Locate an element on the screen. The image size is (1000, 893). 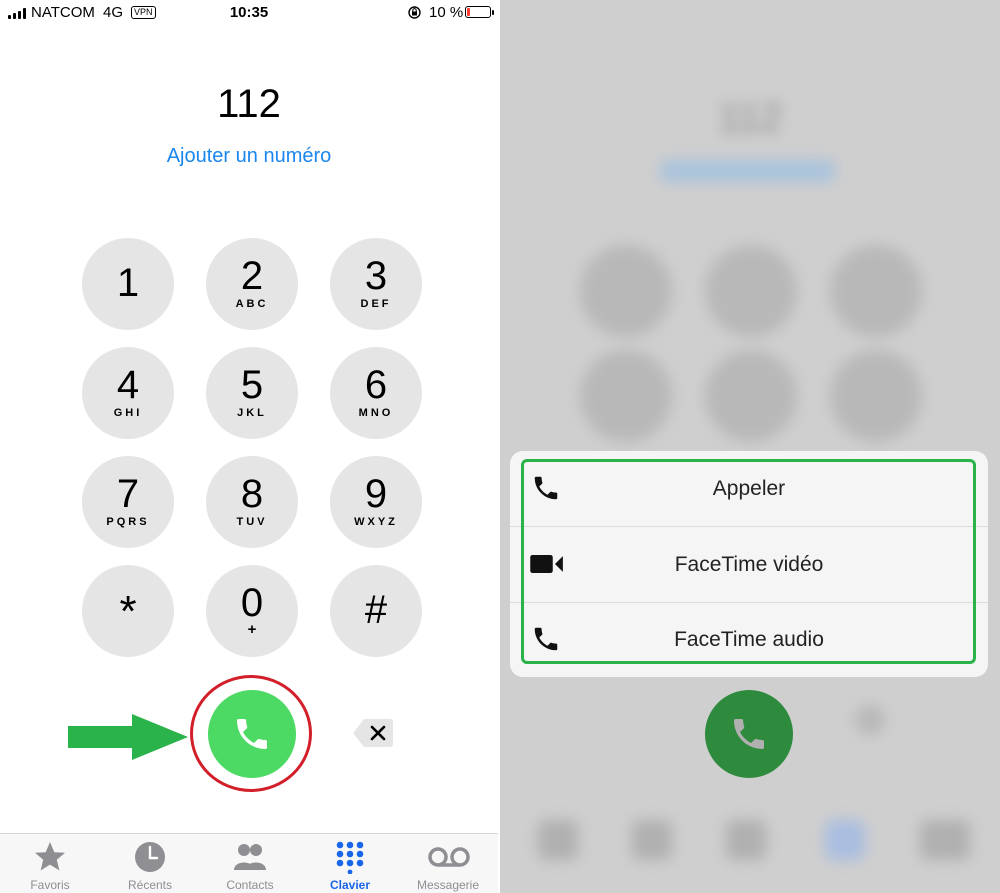
key-digit: 5 is located at coordinates (252, 385).